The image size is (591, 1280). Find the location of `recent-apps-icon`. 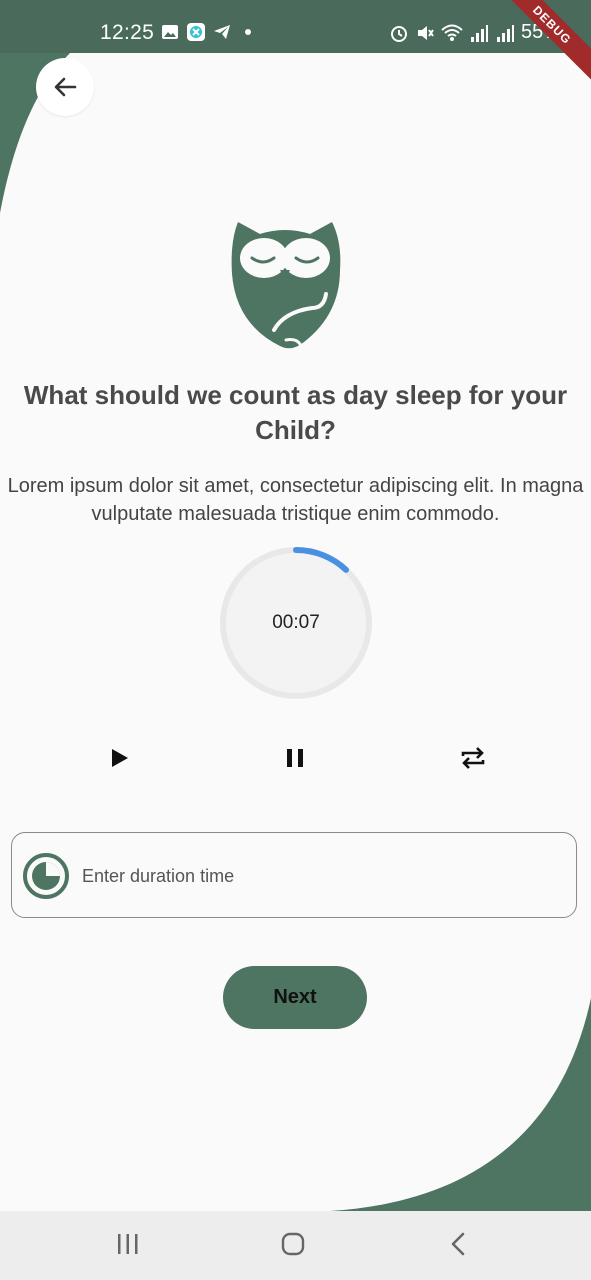

recent-apps-icon is located at coordinates (128, 1244).